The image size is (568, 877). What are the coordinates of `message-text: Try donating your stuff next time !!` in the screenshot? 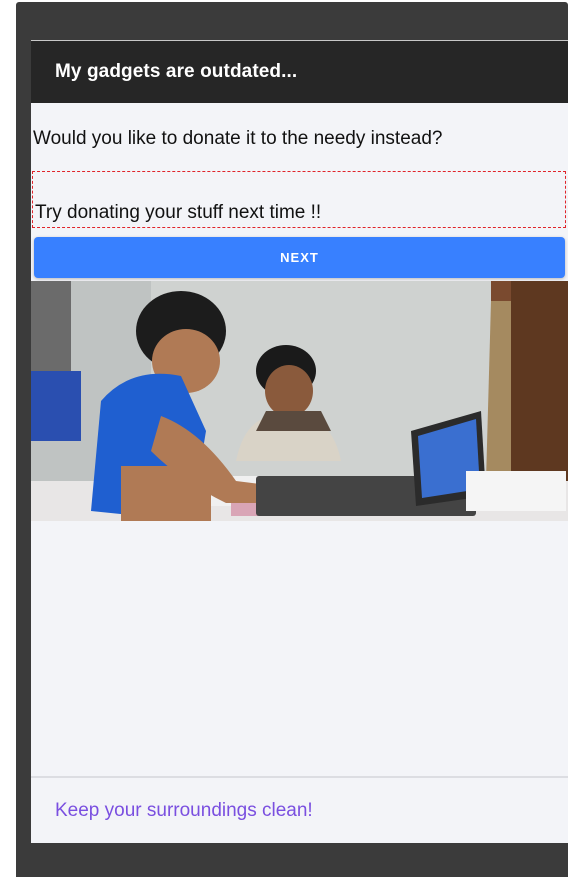 It's located at (178, 212).